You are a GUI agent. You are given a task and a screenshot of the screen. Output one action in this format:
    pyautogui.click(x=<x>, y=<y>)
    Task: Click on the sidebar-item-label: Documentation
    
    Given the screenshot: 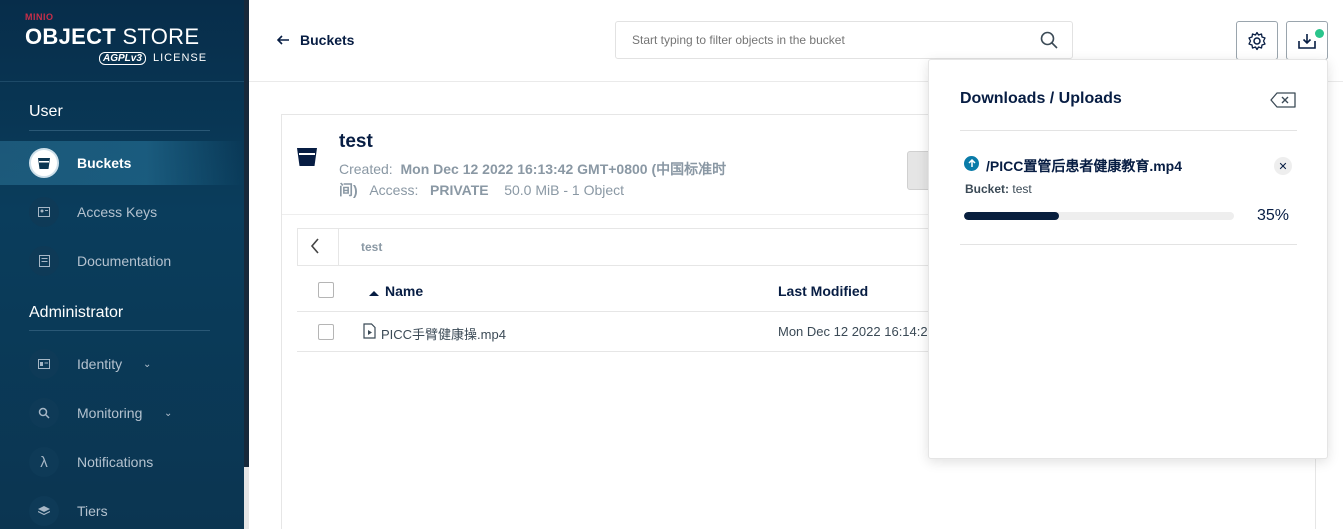 What is the action you would take?
    pyautogui.click(x=124, y=261)
    